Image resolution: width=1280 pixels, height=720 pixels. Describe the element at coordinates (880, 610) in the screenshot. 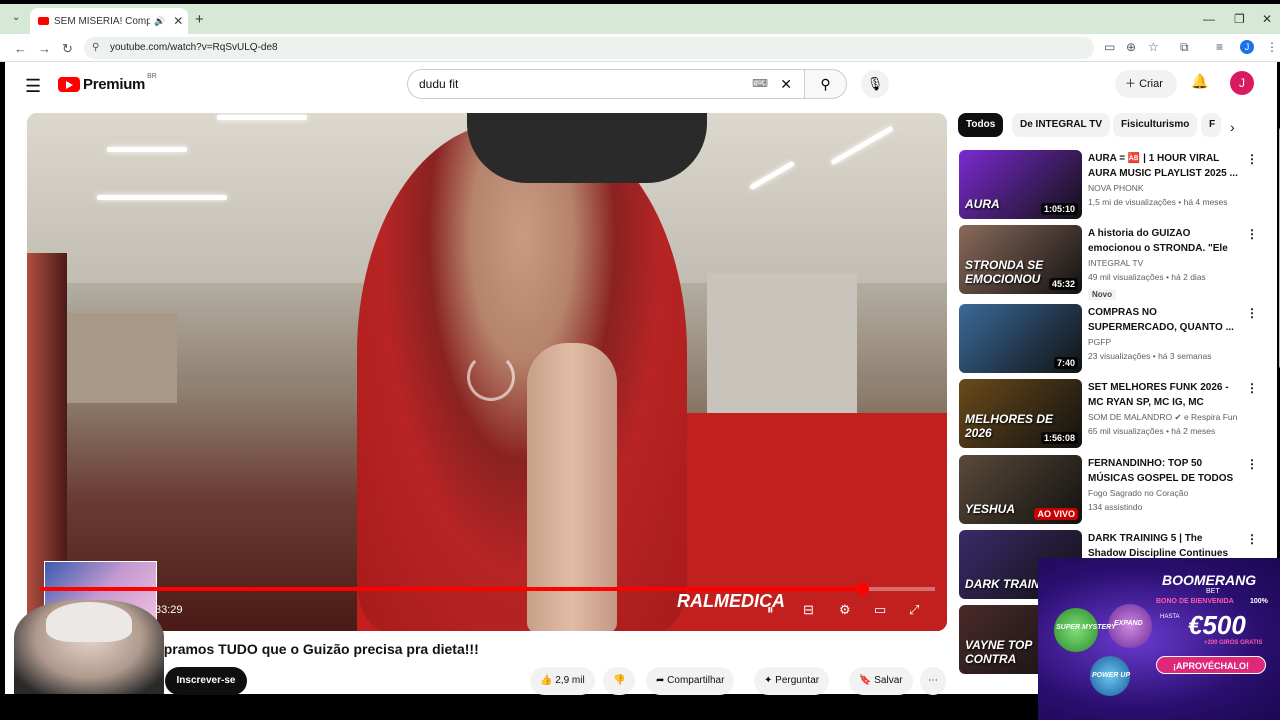

I see `theater-mode-icon: ▭` at that location.